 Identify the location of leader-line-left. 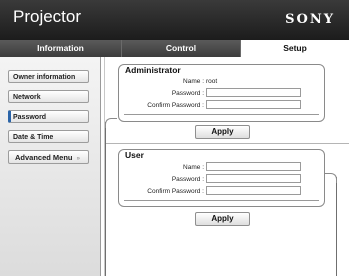
(105, 199).